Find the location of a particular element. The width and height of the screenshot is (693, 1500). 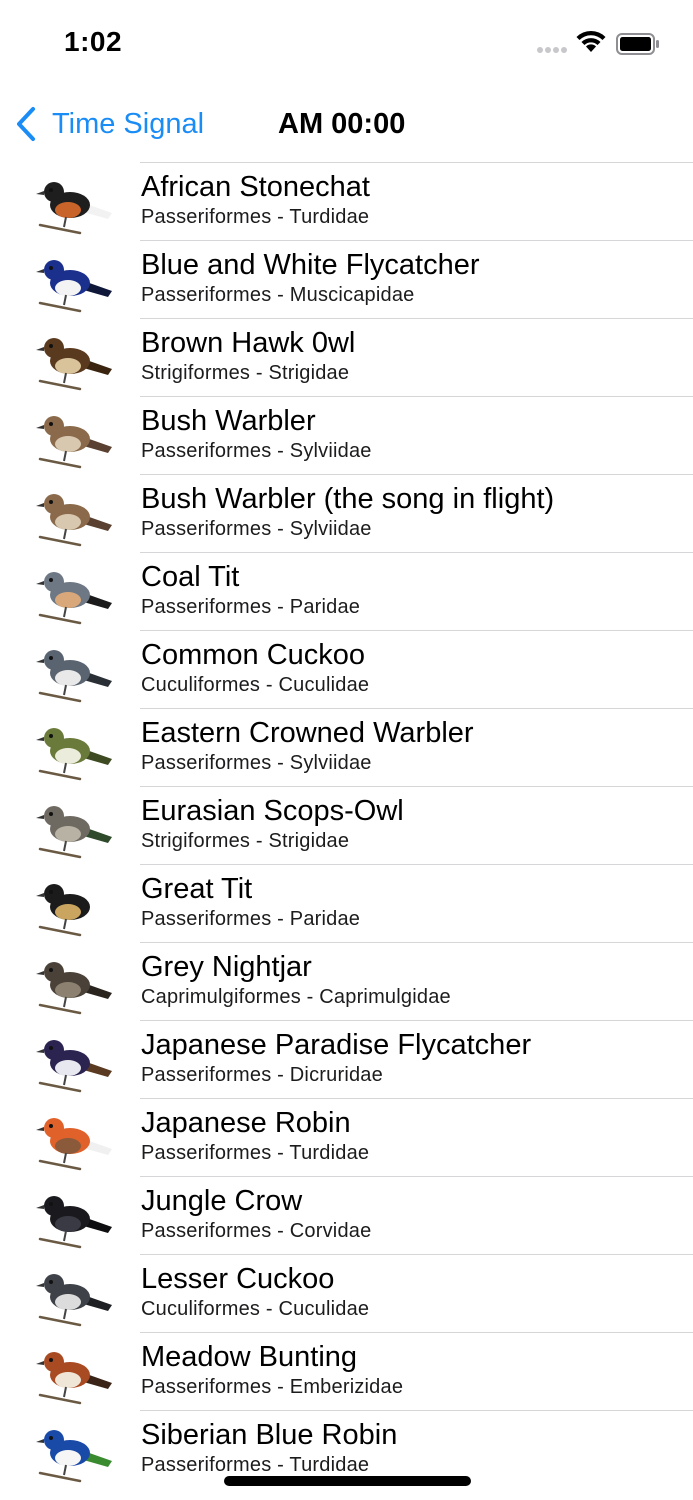

bird-name: Jungle Crow is located at coordinates (222, 1201).